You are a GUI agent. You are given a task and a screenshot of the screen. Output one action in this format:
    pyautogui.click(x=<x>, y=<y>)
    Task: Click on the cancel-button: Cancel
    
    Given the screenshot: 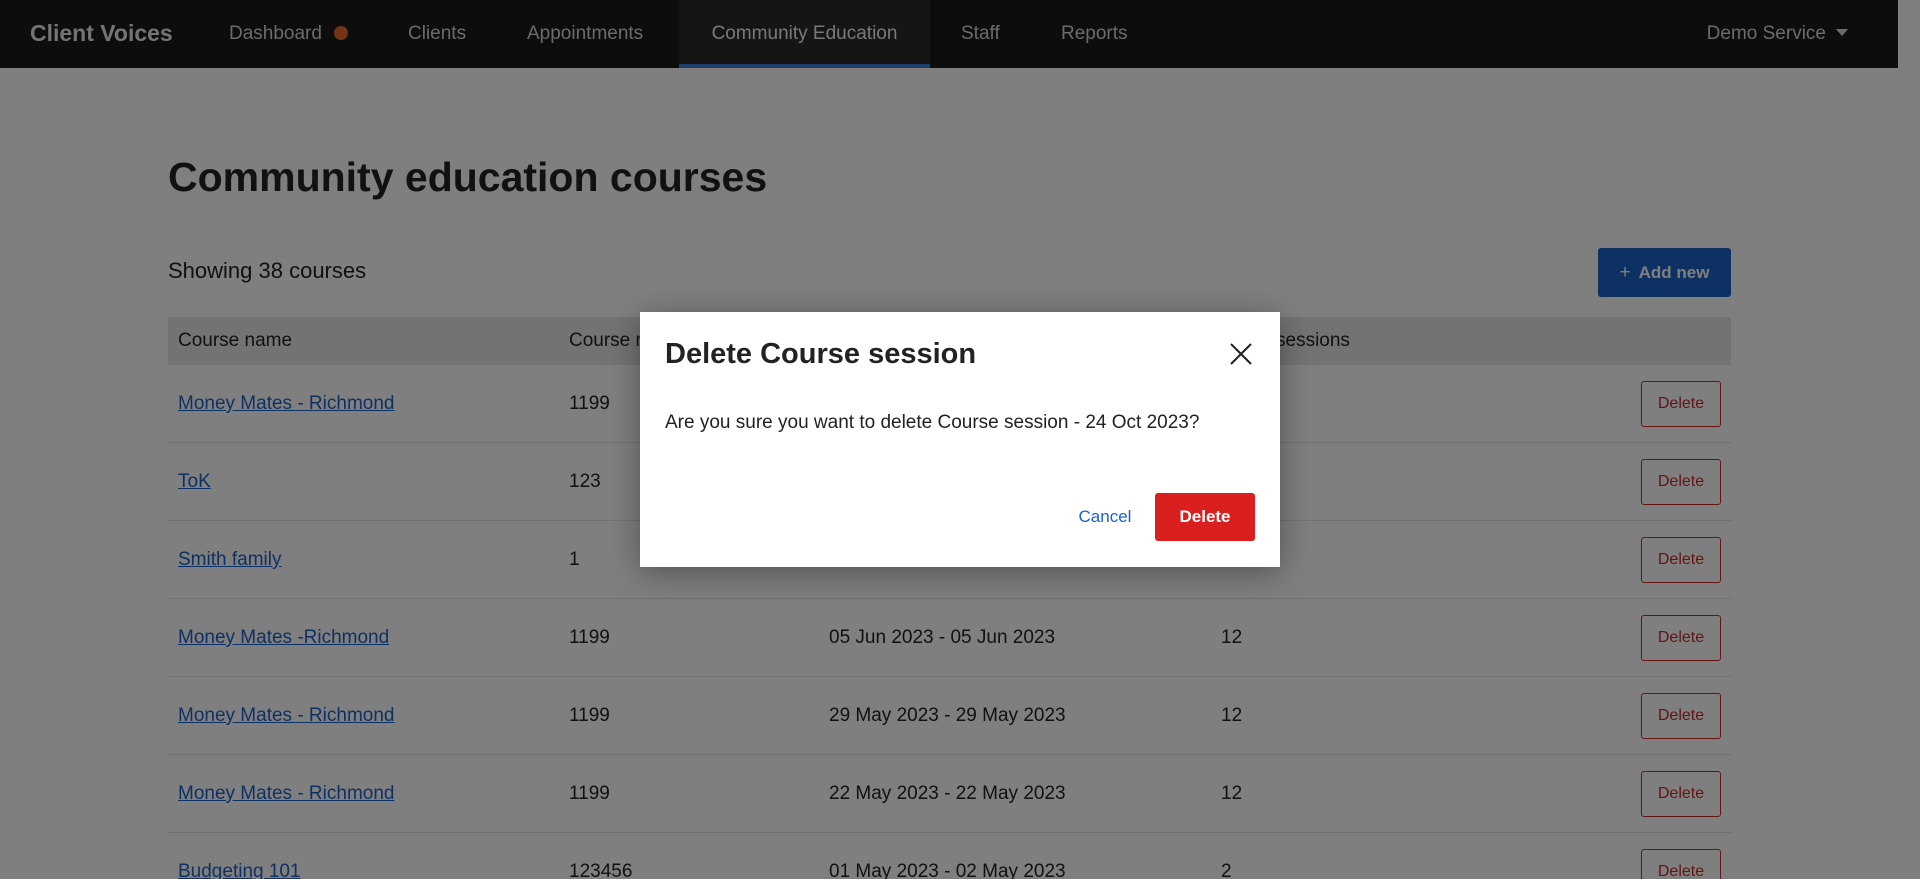 What is the action you would take?
    pyautogui.click(x=1105, y=517)
    